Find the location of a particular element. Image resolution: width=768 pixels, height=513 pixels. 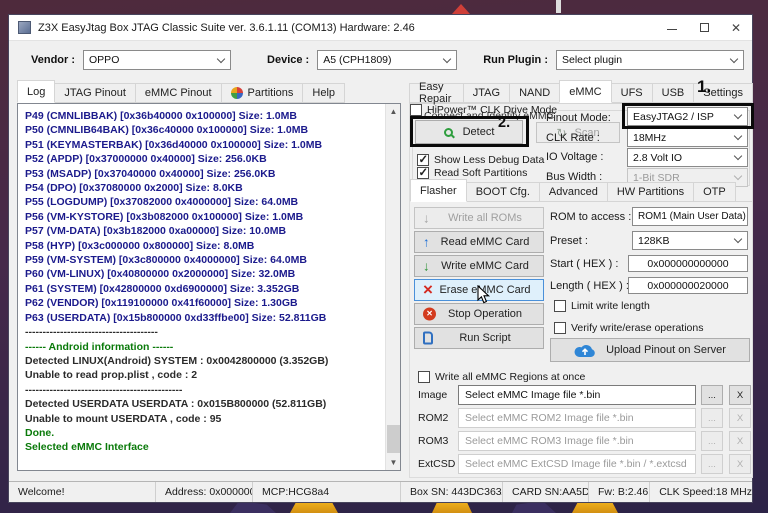

checkbox: Show Less Debug Data is located at coordinates (480, 159).